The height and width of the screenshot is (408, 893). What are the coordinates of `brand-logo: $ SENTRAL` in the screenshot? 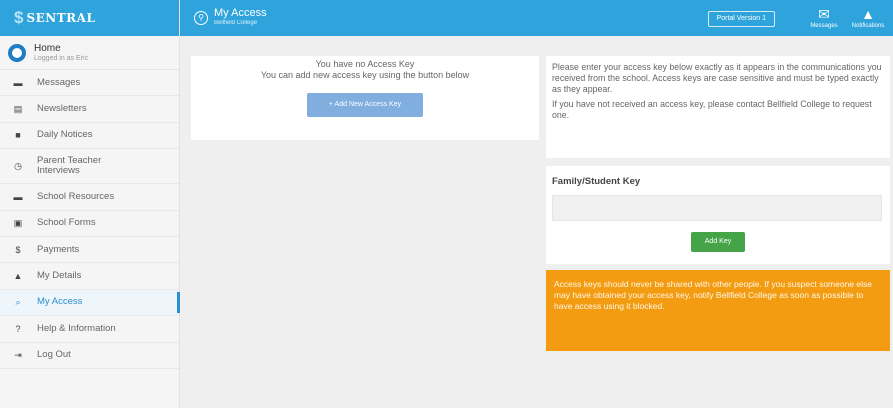 It's located at (89, 18).